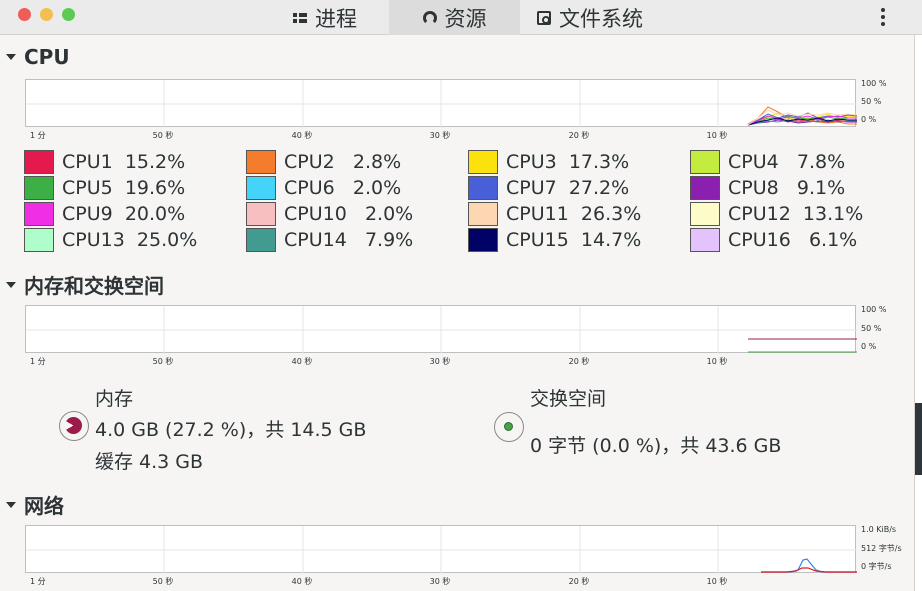  What do you see at coordinates (548, 162) in the screenshot?
I see `cpu-legend-item: CPU3 17.3%` at bounding box center [548, 162].